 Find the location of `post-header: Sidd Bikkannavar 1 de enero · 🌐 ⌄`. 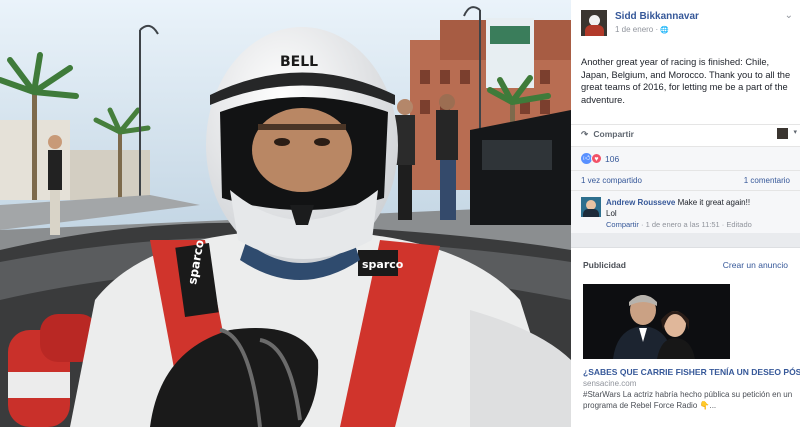

post-header: Sidd Bikkannavar 1 de enero · 🌐 ⌄ is located at coordinates (687, 24).